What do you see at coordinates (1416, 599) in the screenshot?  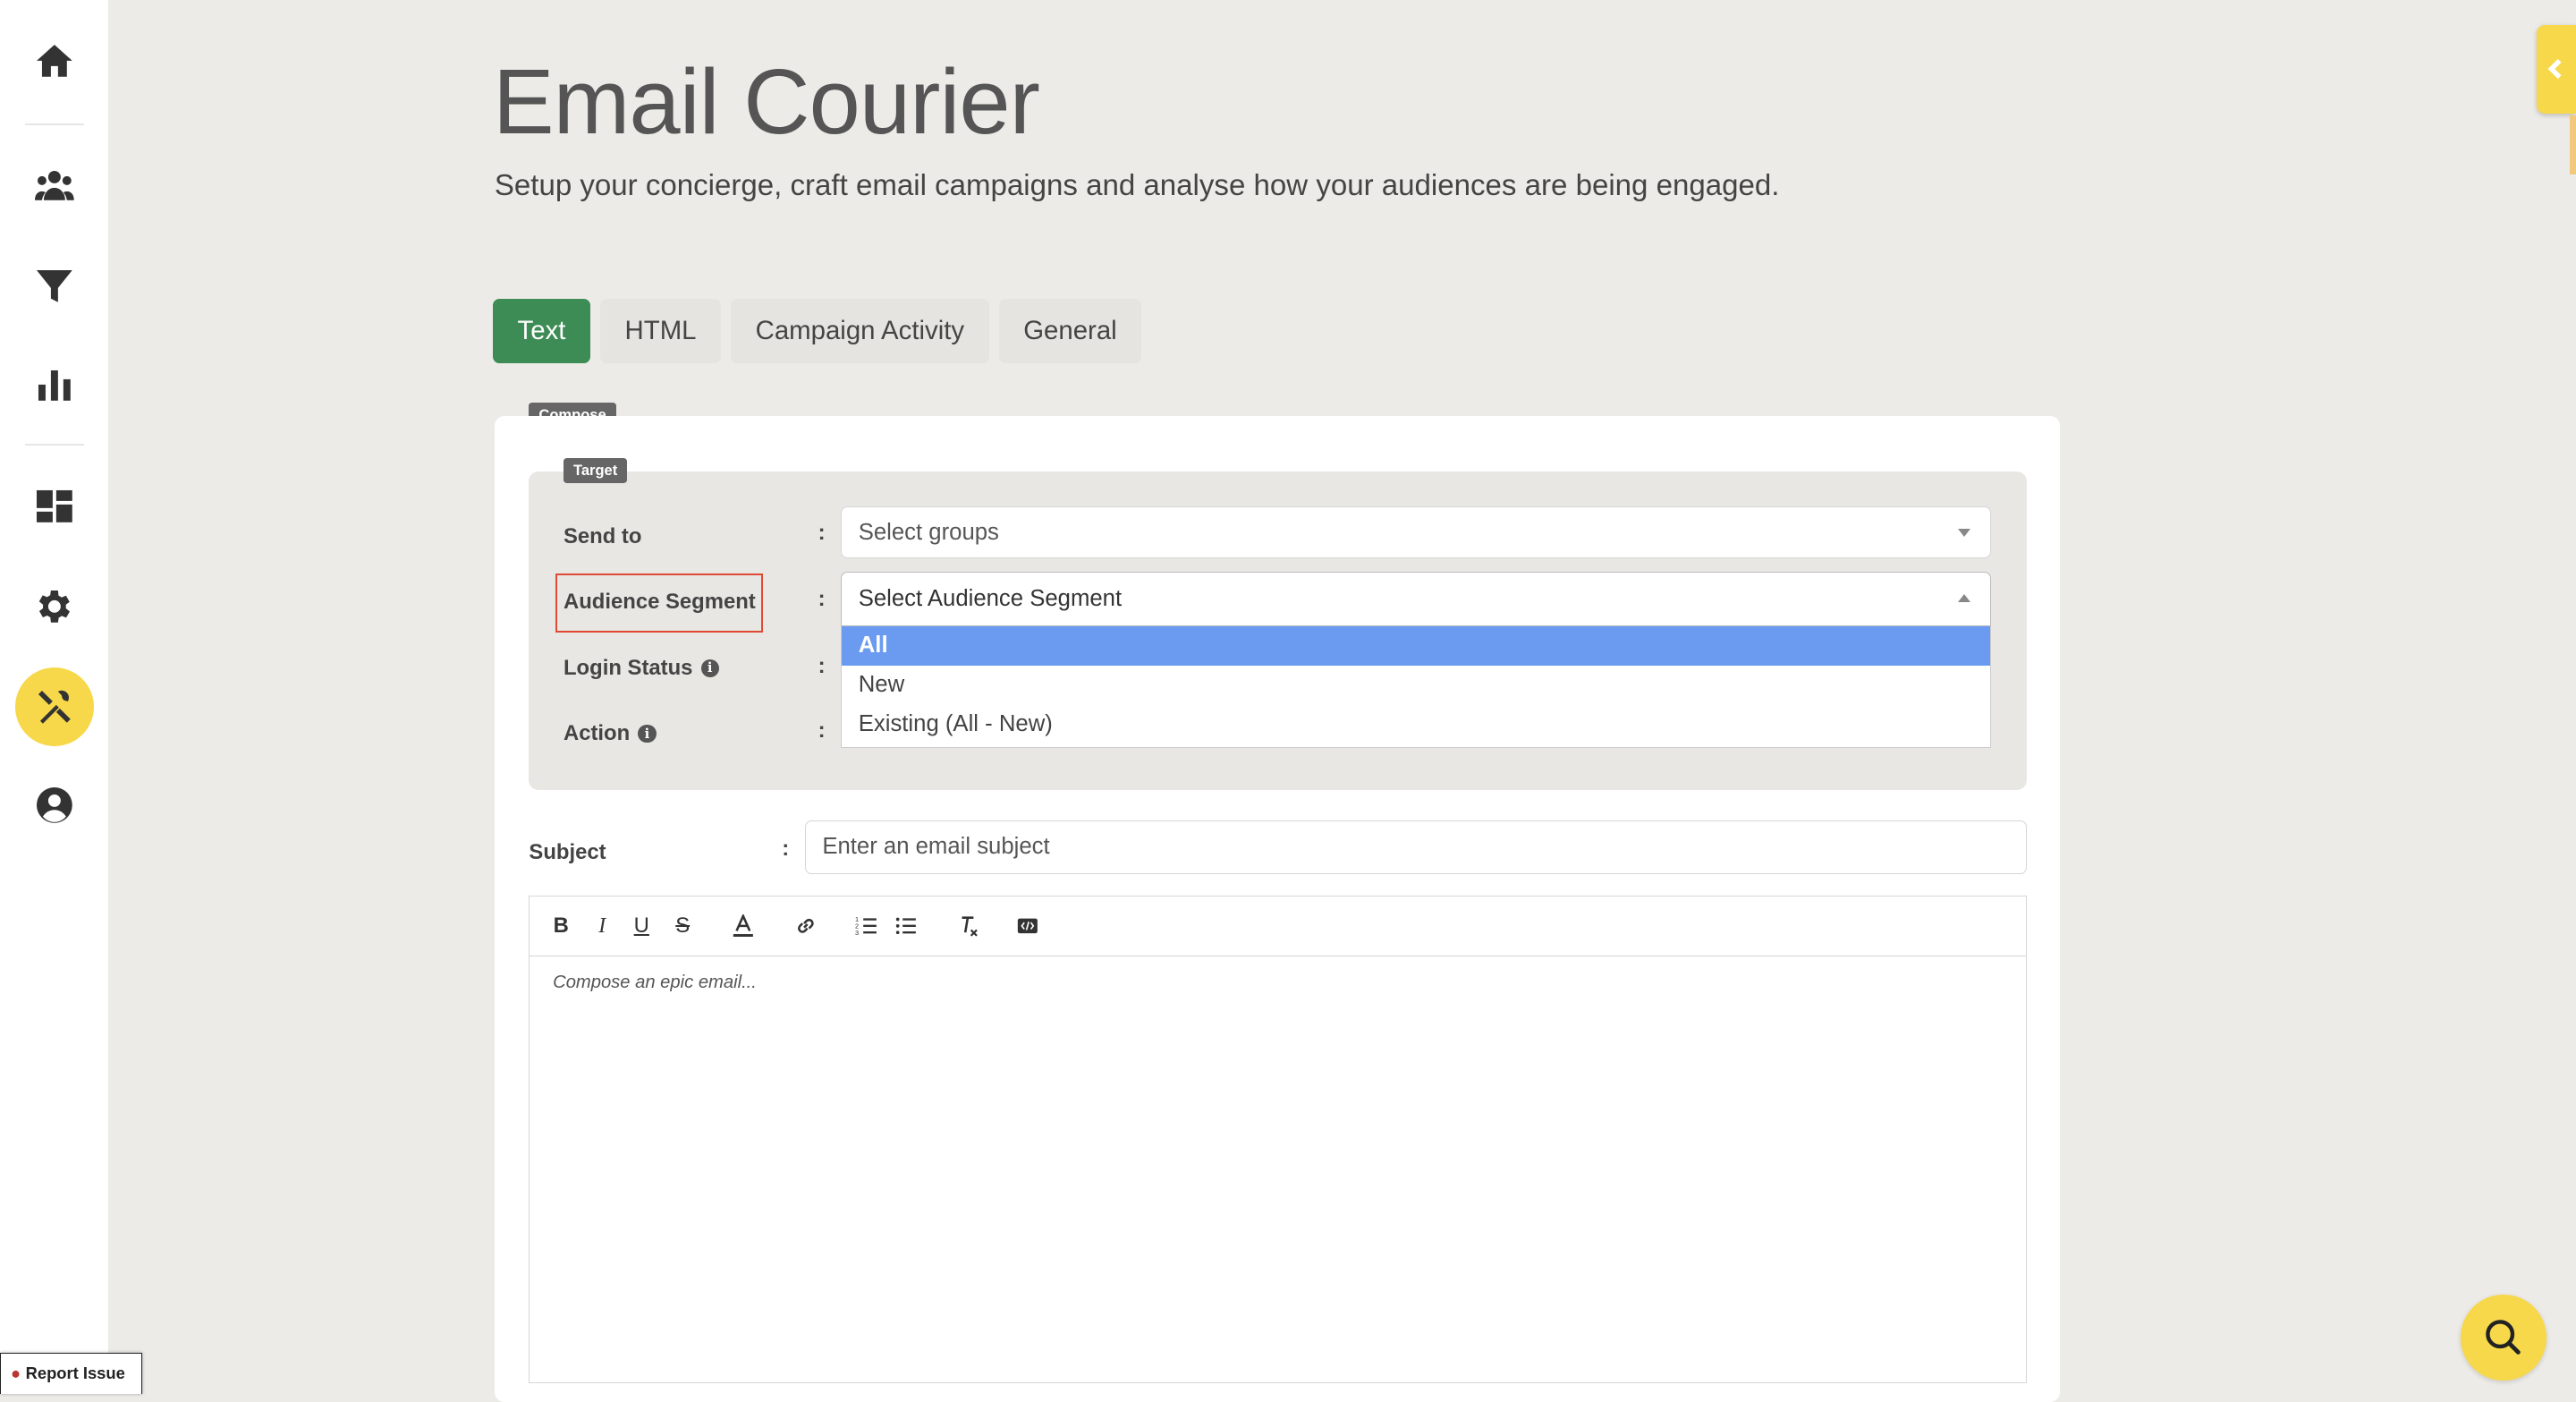 I see `audience-segment-select: Select Audience Segment` at bounding box center [1416, 599].